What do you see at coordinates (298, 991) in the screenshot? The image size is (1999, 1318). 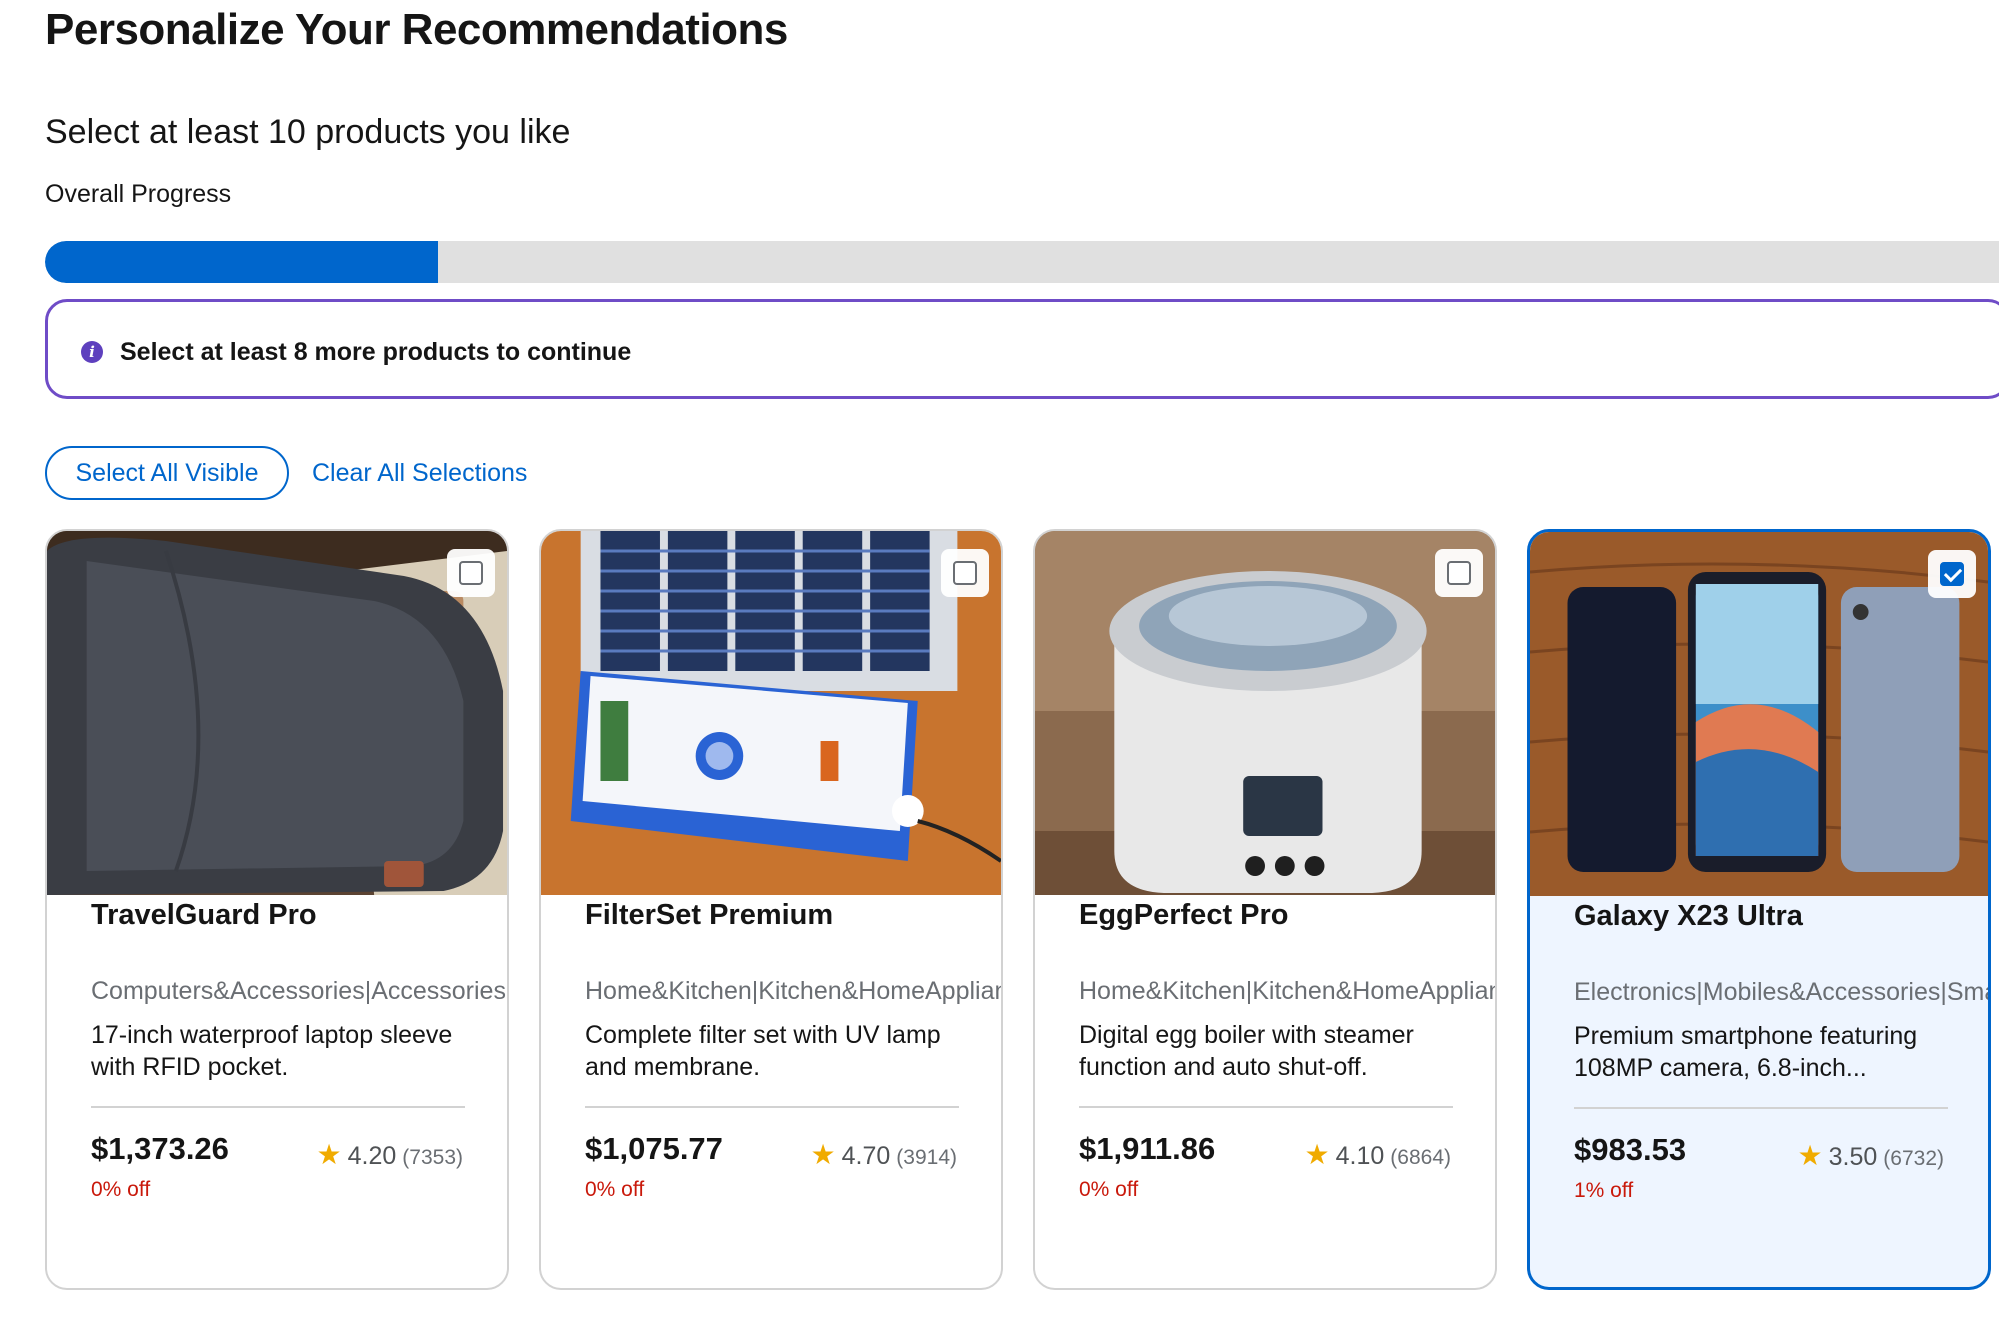 I see `product-category: Computers&Accessories|Accessories` at bounding box center [298, 991].